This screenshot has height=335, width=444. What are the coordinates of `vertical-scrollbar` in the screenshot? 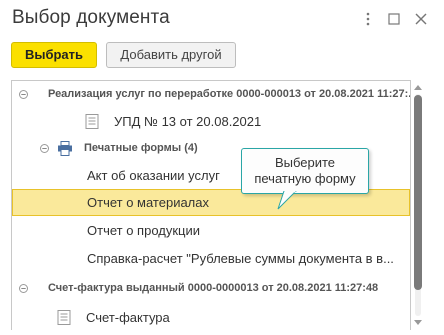 It's located at (418, 205).